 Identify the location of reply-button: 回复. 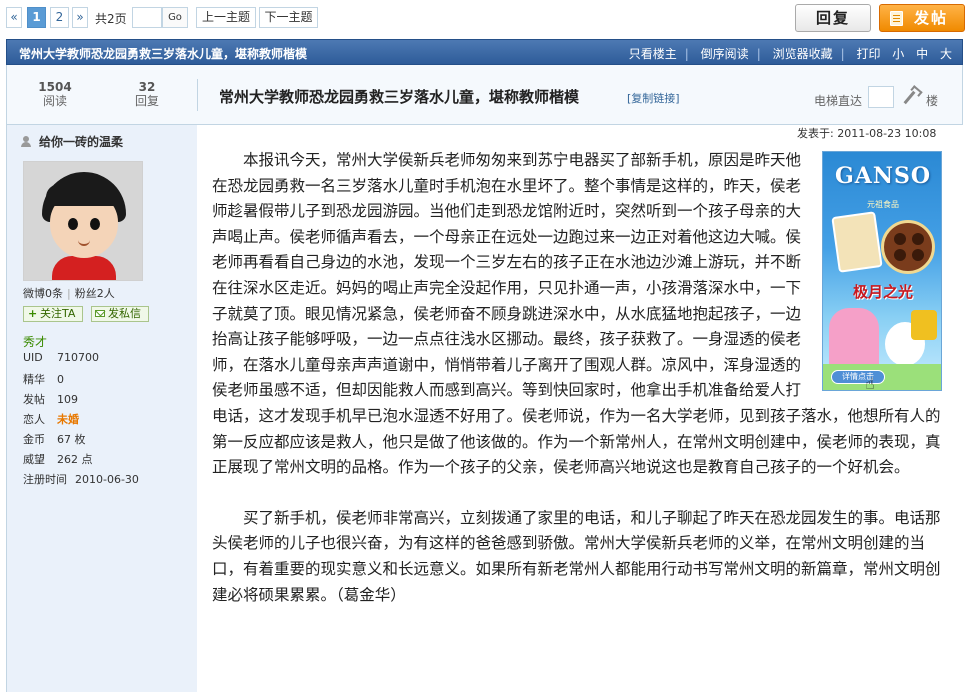
(833, 18).